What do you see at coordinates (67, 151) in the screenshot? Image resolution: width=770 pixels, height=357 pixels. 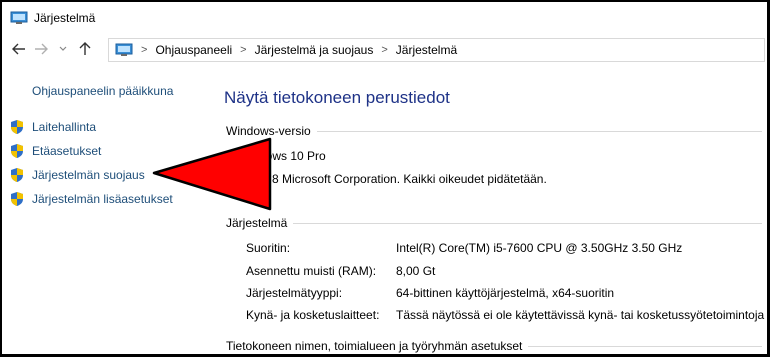 I see `sidebar-item-label: Etäasetukset` at bounding box center [67, 151].